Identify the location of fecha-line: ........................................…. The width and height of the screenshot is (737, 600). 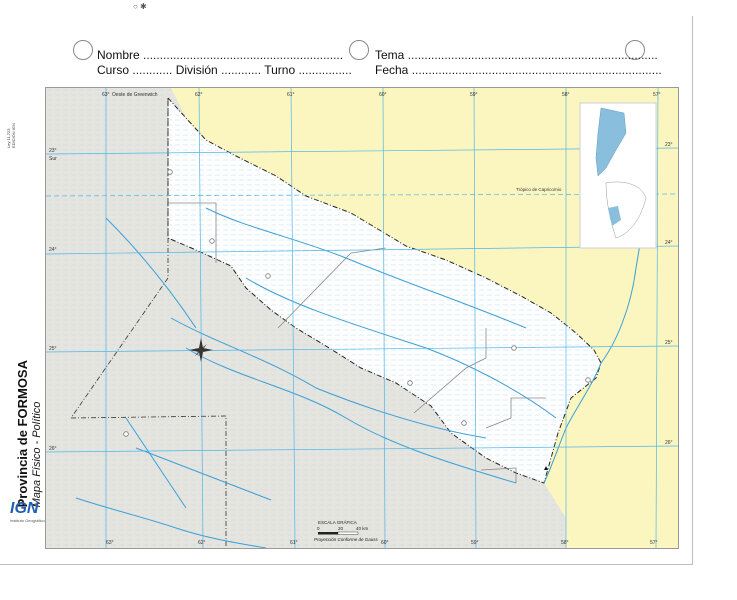
(536, 70).